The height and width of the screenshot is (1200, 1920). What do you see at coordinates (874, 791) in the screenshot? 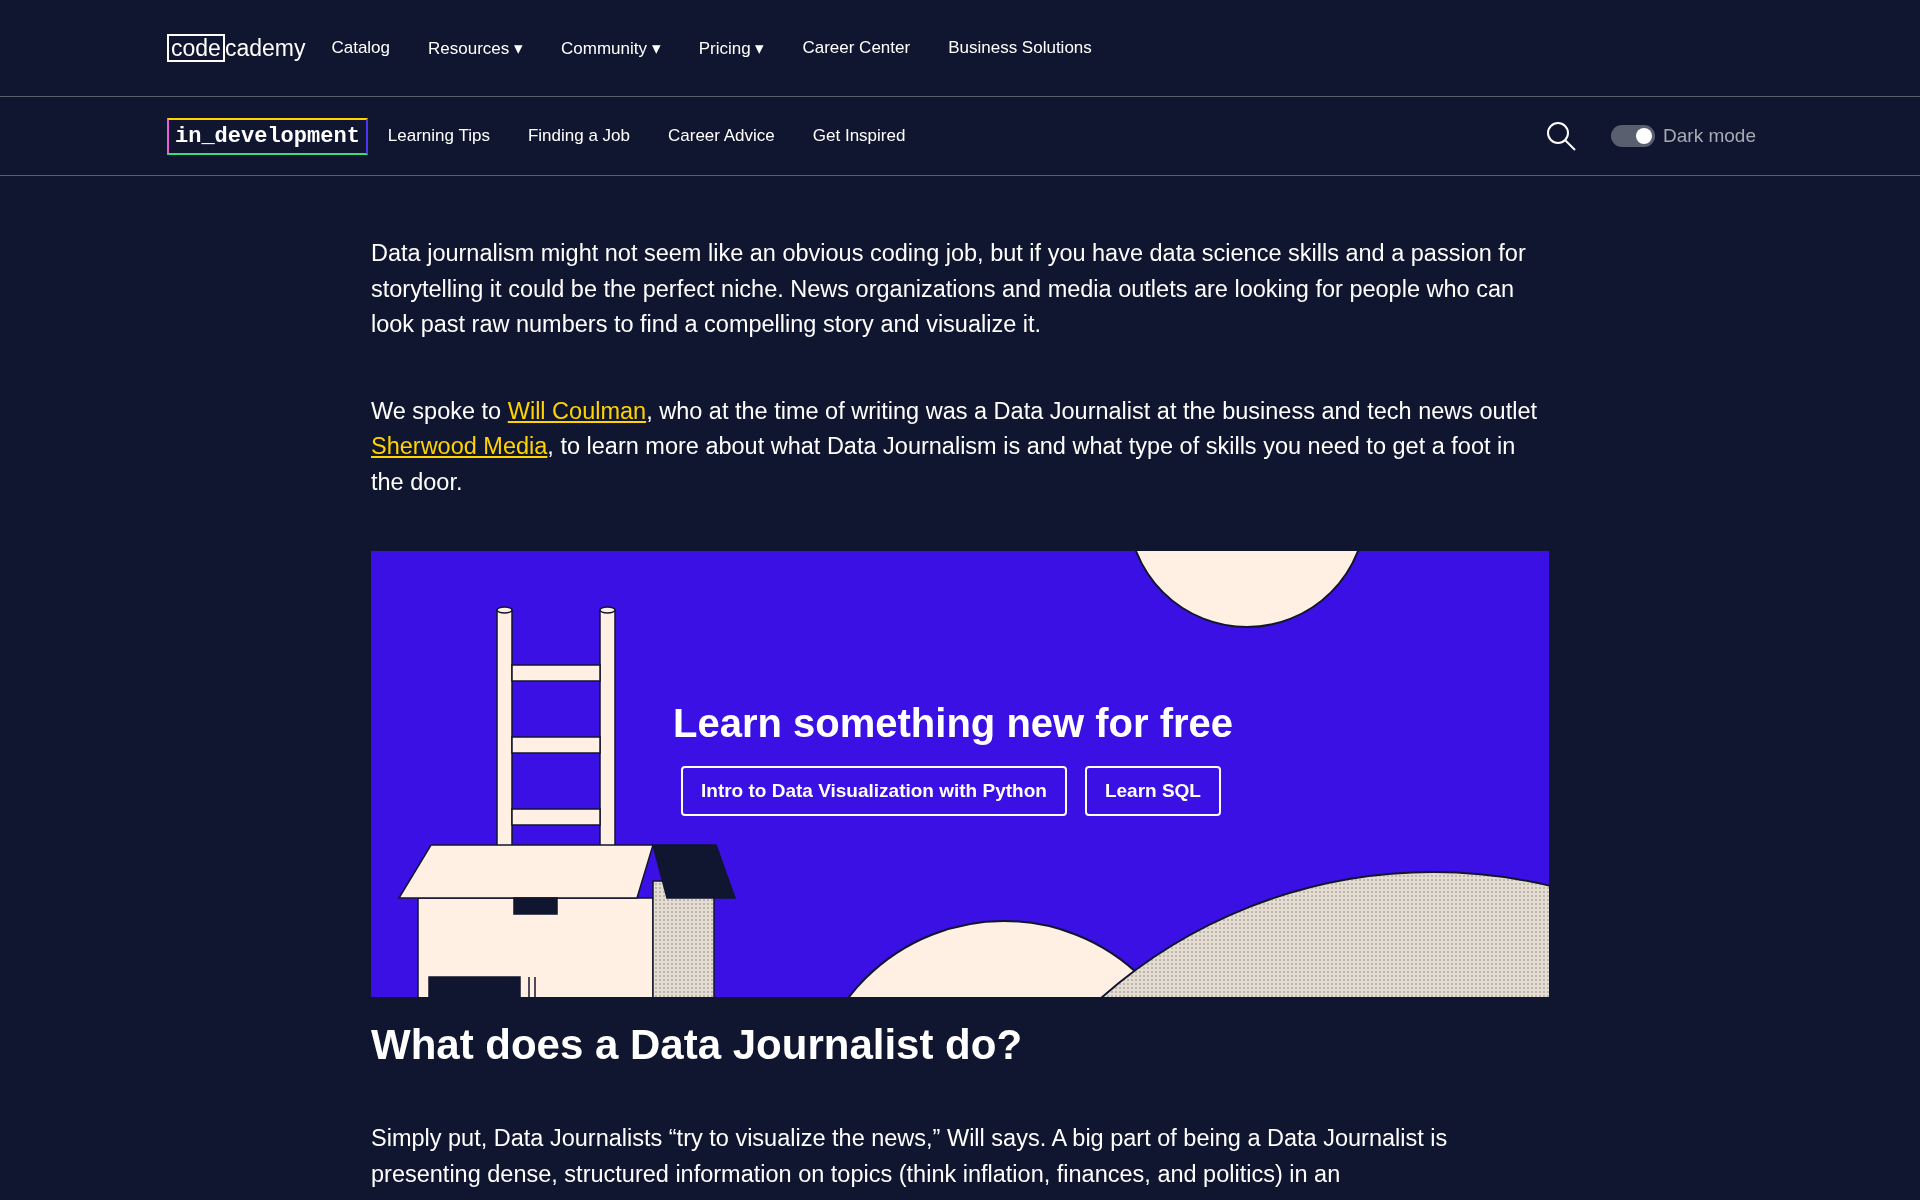
I see `course-button: Intro to Data Visualization with Python` at bounding box center [874, 791].